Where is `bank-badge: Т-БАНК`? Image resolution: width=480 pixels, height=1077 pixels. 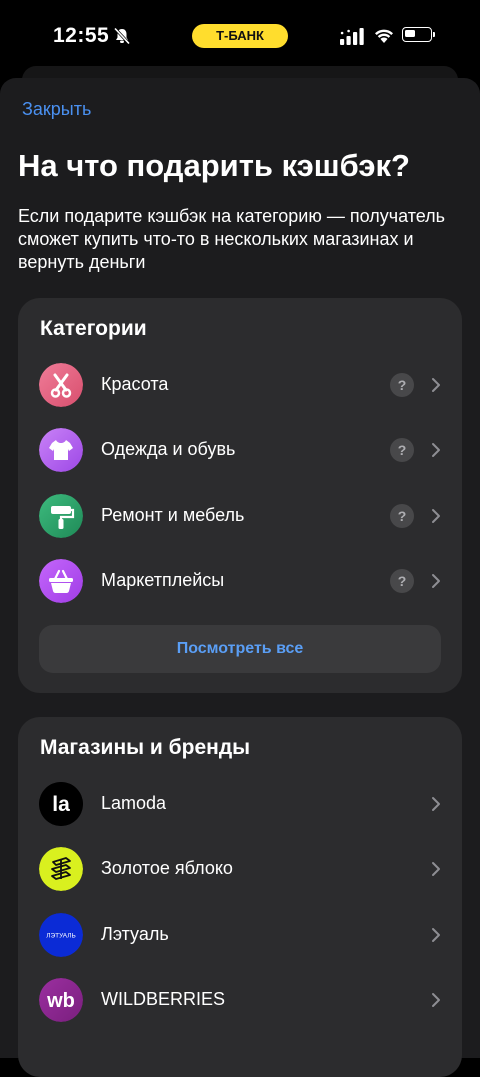 bank-badge: Т-БАНК is located at coordinates (240, 36).